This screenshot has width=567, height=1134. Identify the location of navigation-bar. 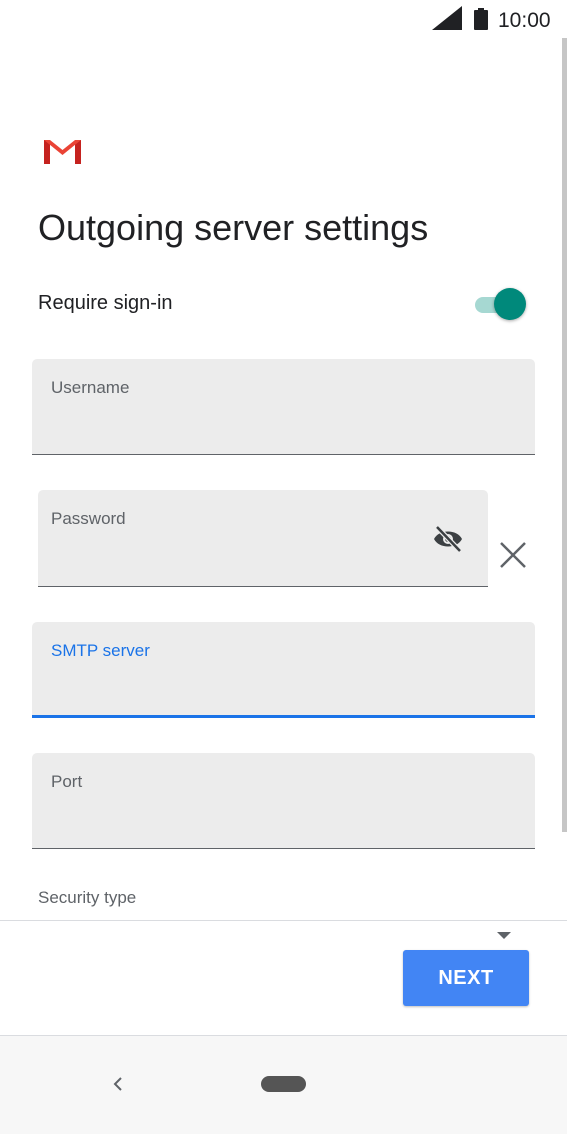
(283, 1085).